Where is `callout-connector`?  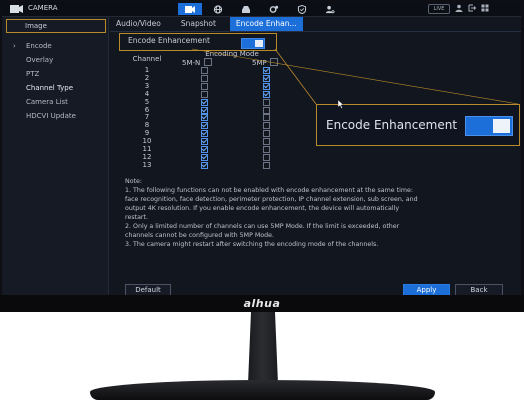
callout-connector is located at coordinates (355, 76).